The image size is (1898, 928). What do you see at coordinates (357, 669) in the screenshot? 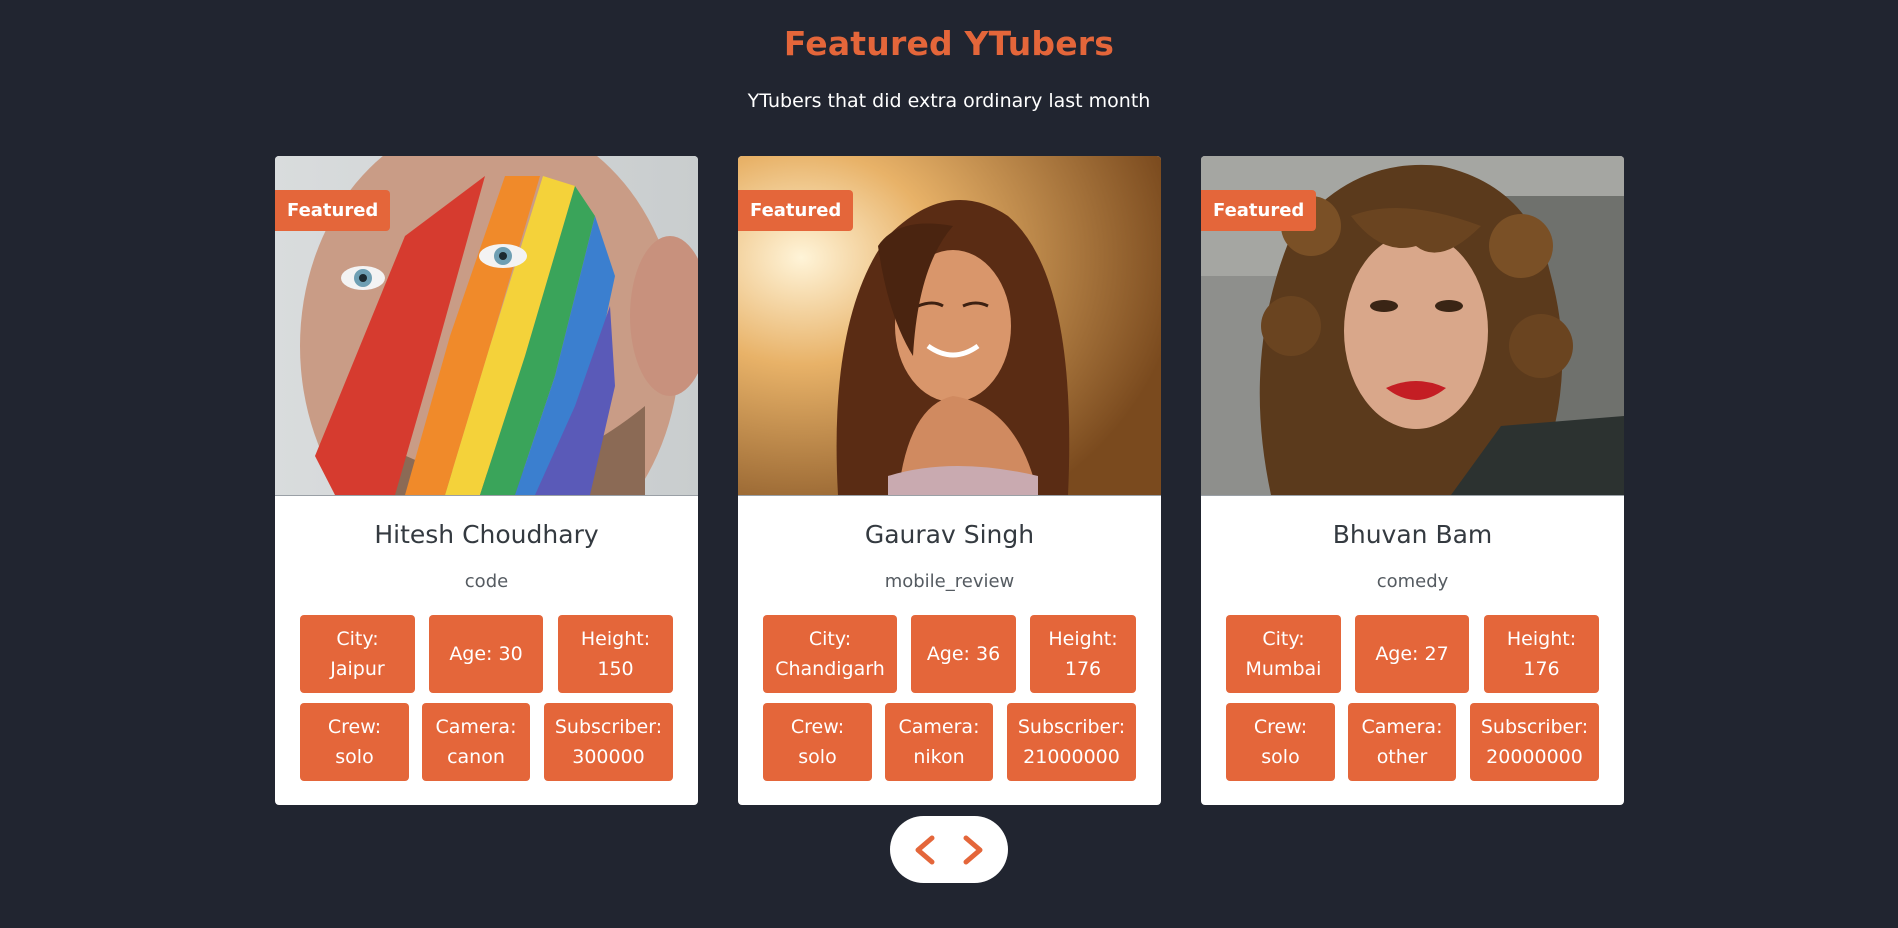
I see `stat-value: Jaipur` at bounding box center [357, 669].